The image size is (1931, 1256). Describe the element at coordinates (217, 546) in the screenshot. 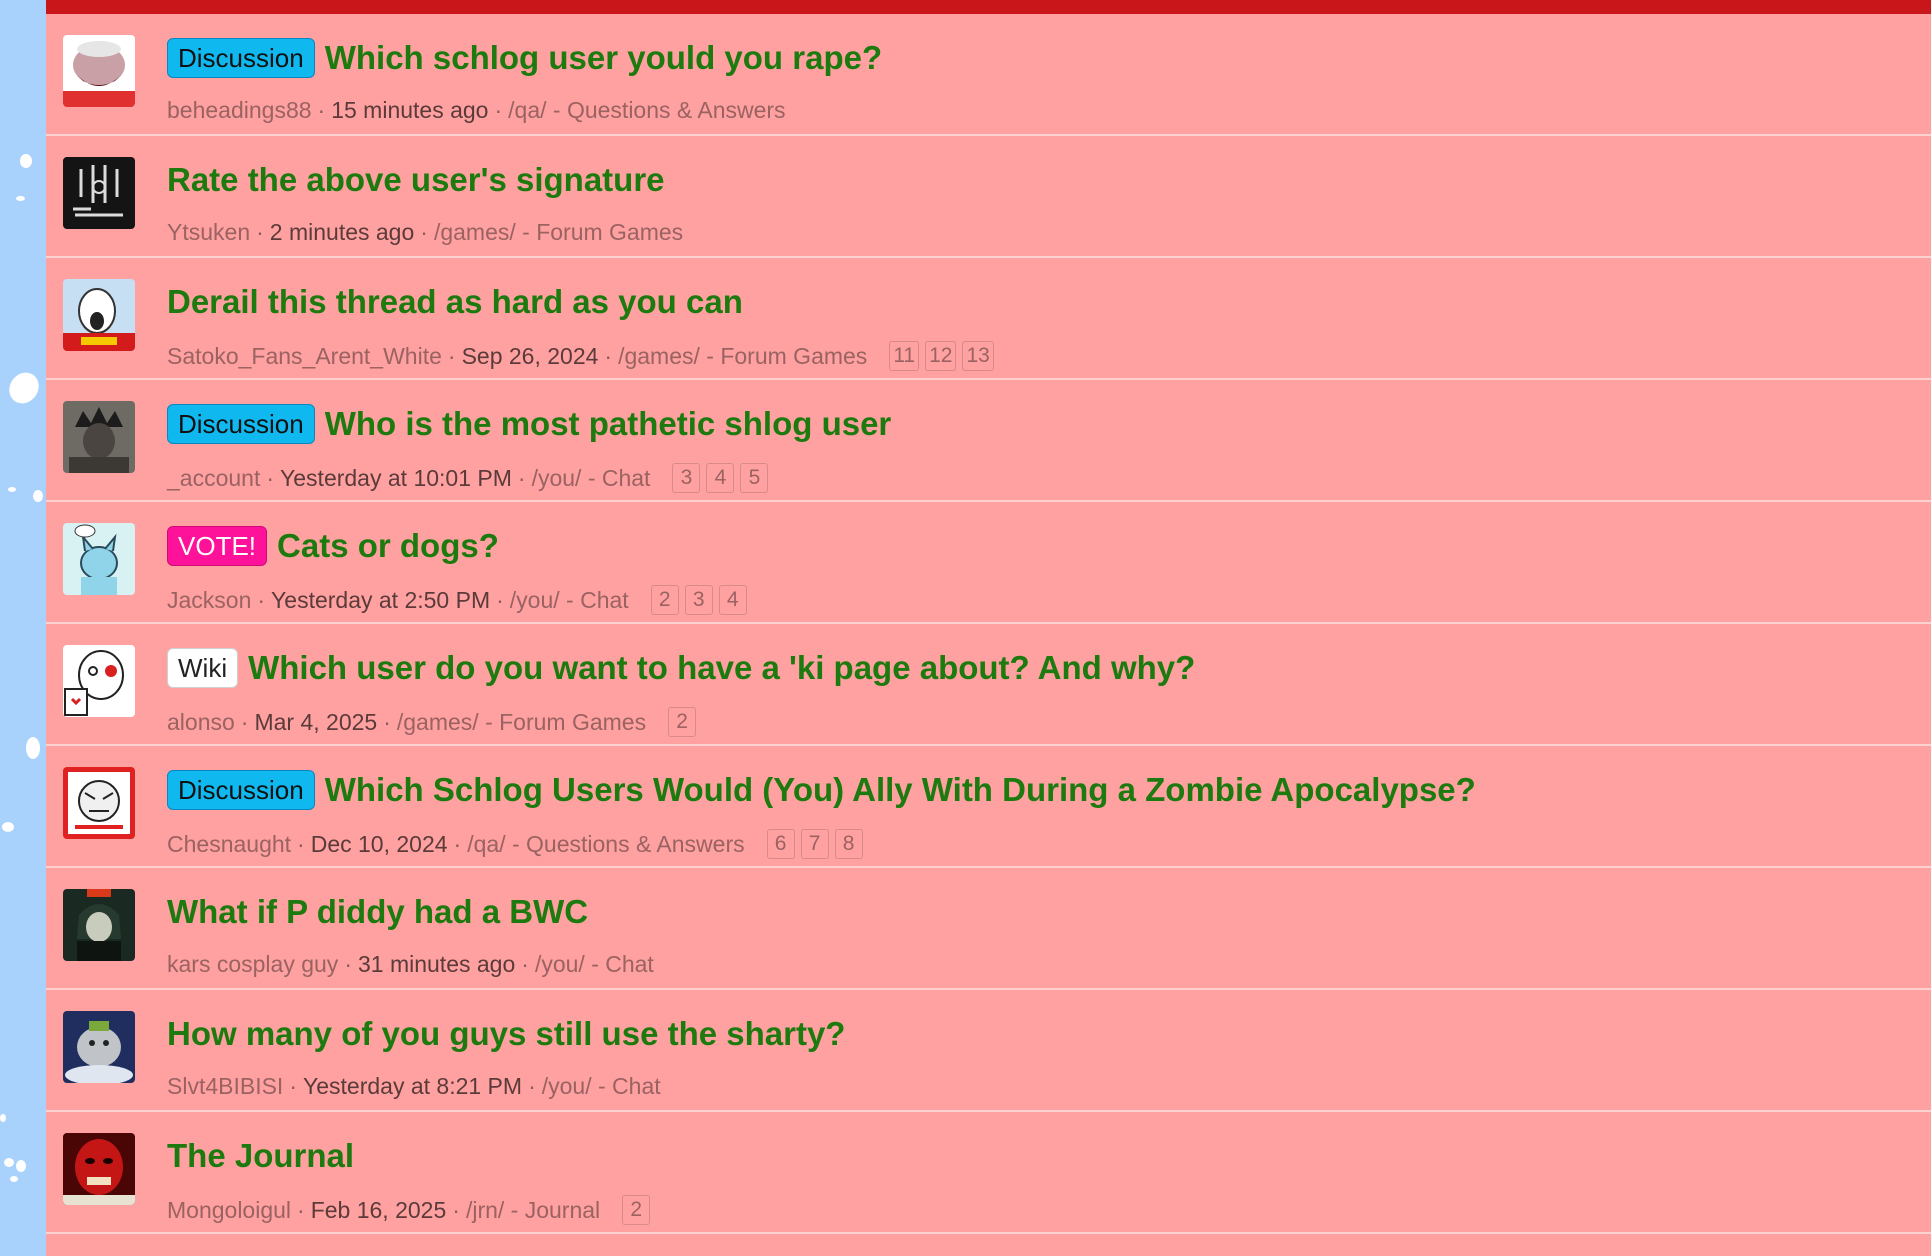

I see `thread-prefix-badge: VOTE!` at that location.